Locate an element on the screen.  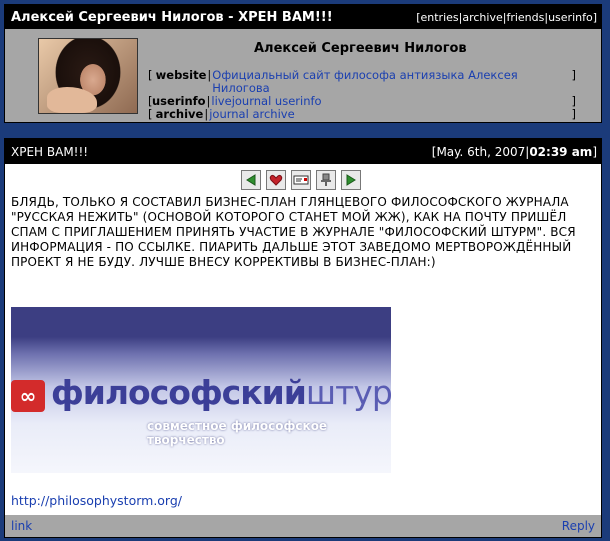
banner-brand: философскийштурм is located at coordinates (221, 392).